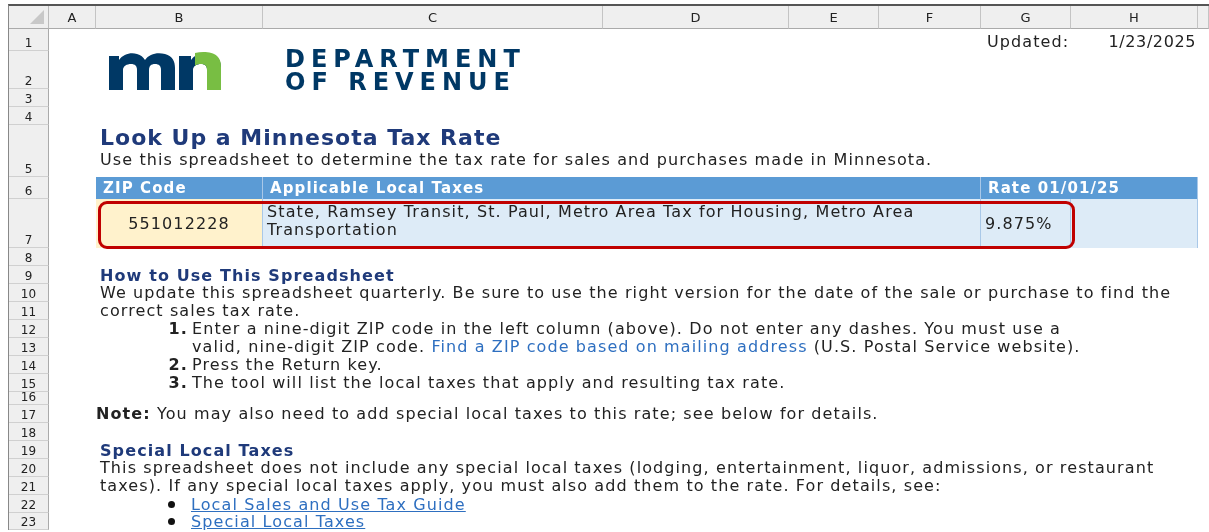 The width and height of the screenshot is (1209, 532). Describe the element at coordinates (696, 17) in the screenshot. I see `column-header: D` at that location.